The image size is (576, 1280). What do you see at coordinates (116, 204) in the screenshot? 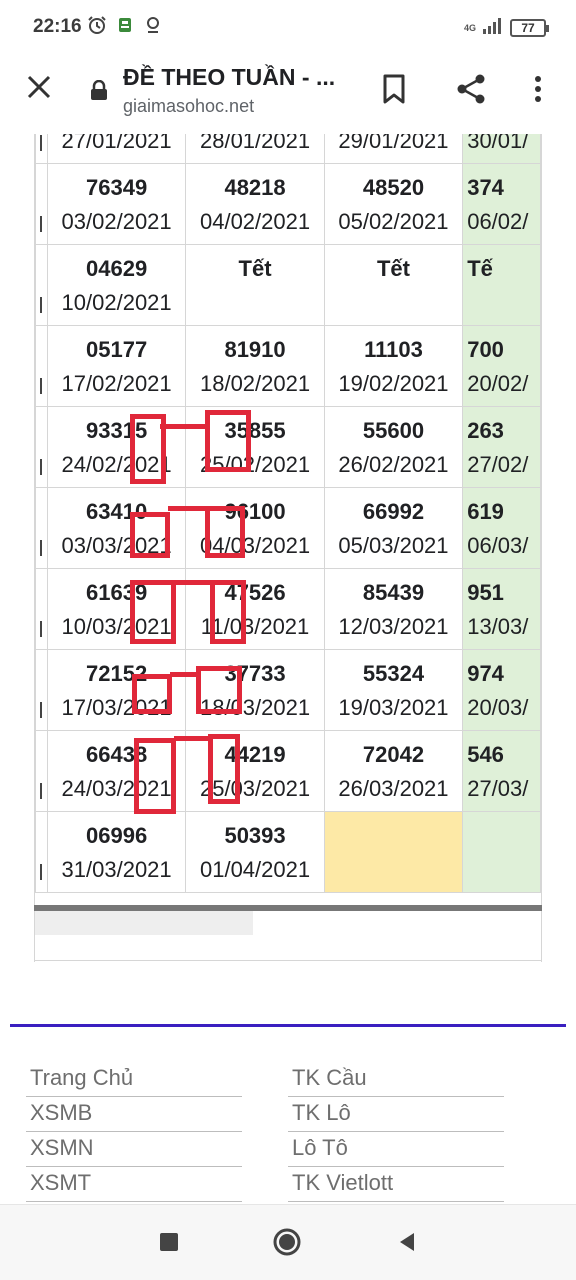
I see `table-cell: 76349 03/02/2021` at bounding box center [116, 204].